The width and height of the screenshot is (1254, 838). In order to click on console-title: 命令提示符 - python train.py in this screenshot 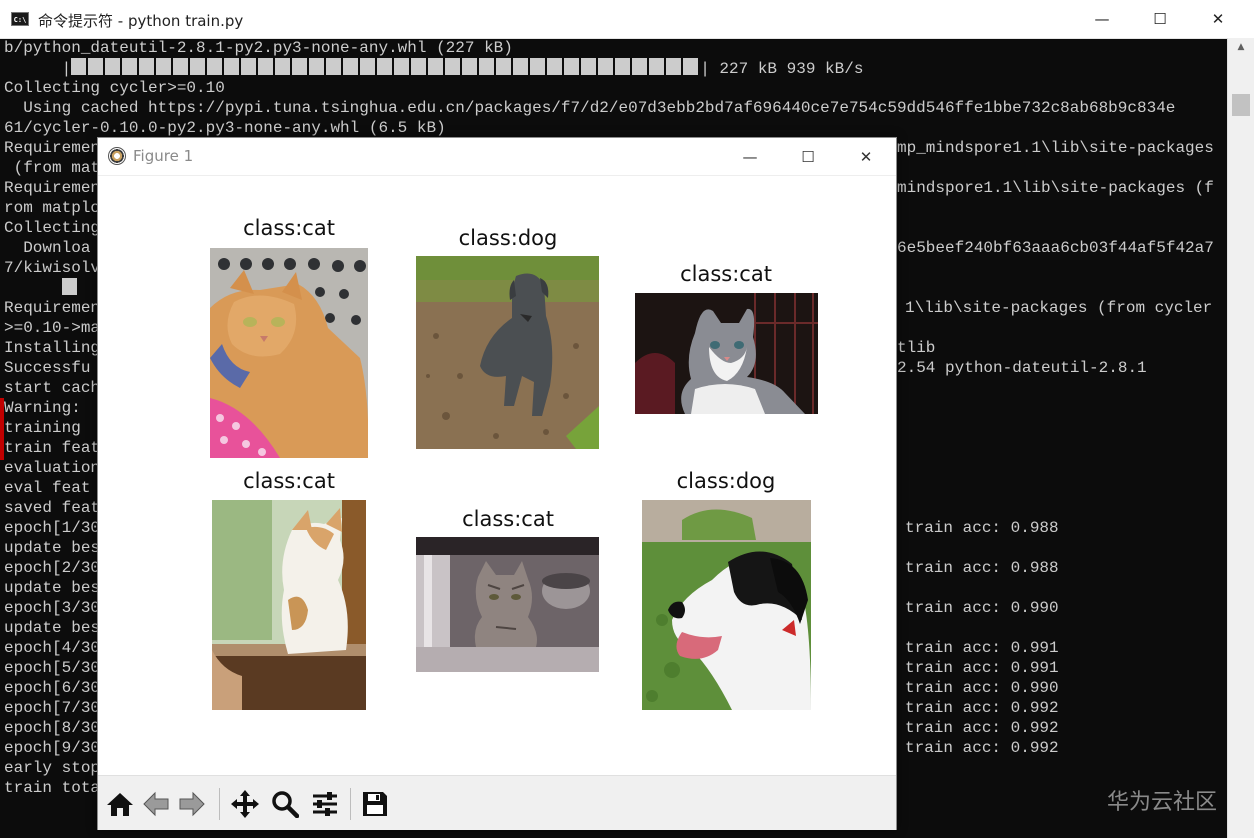, I will do `click(141, 21)`.